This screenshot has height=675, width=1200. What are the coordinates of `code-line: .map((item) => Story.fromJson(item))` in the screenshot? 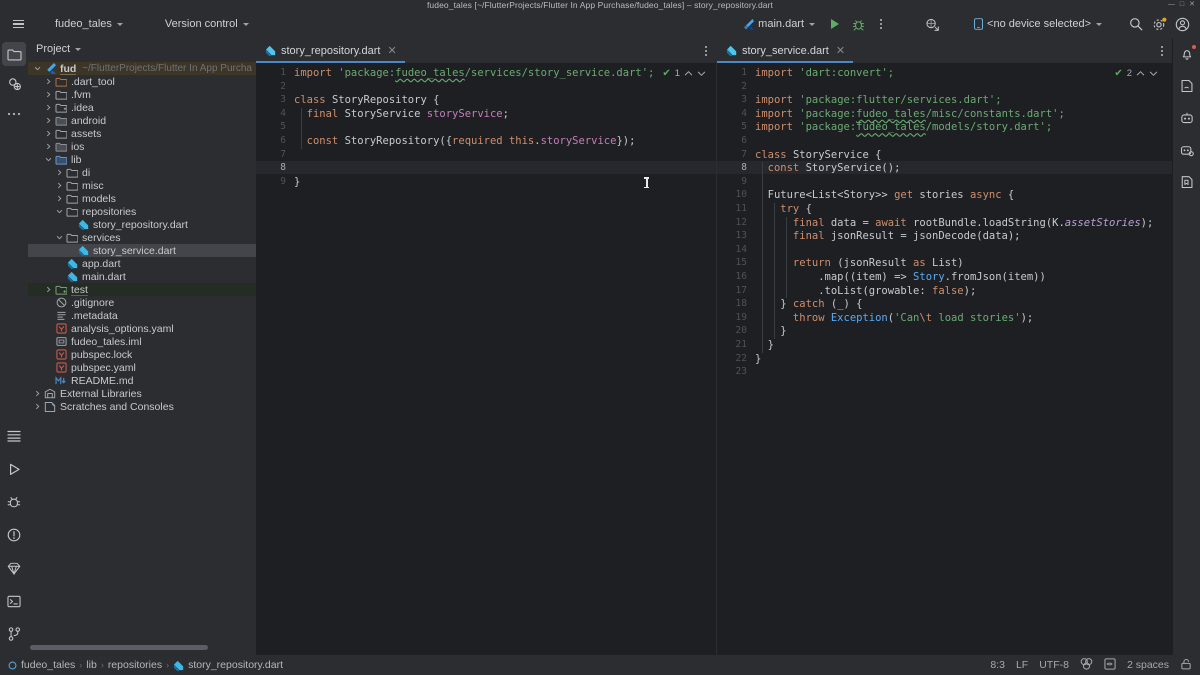 It's located at (900, 277).